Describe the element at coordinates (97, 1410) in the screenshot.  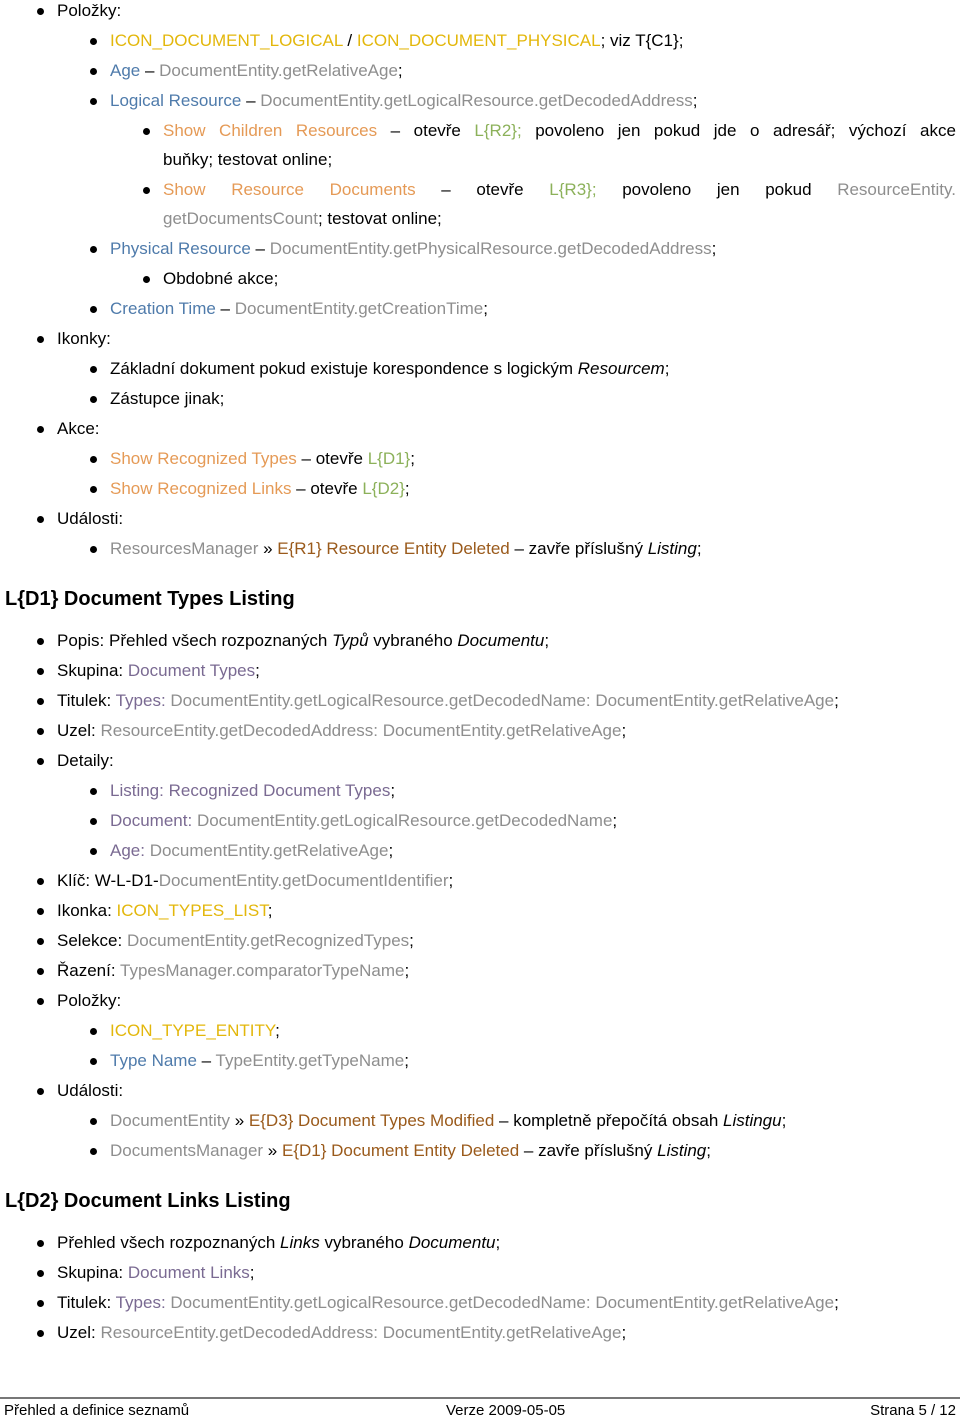
I see `footer-title: Přehled a definice seznamů` at that location.